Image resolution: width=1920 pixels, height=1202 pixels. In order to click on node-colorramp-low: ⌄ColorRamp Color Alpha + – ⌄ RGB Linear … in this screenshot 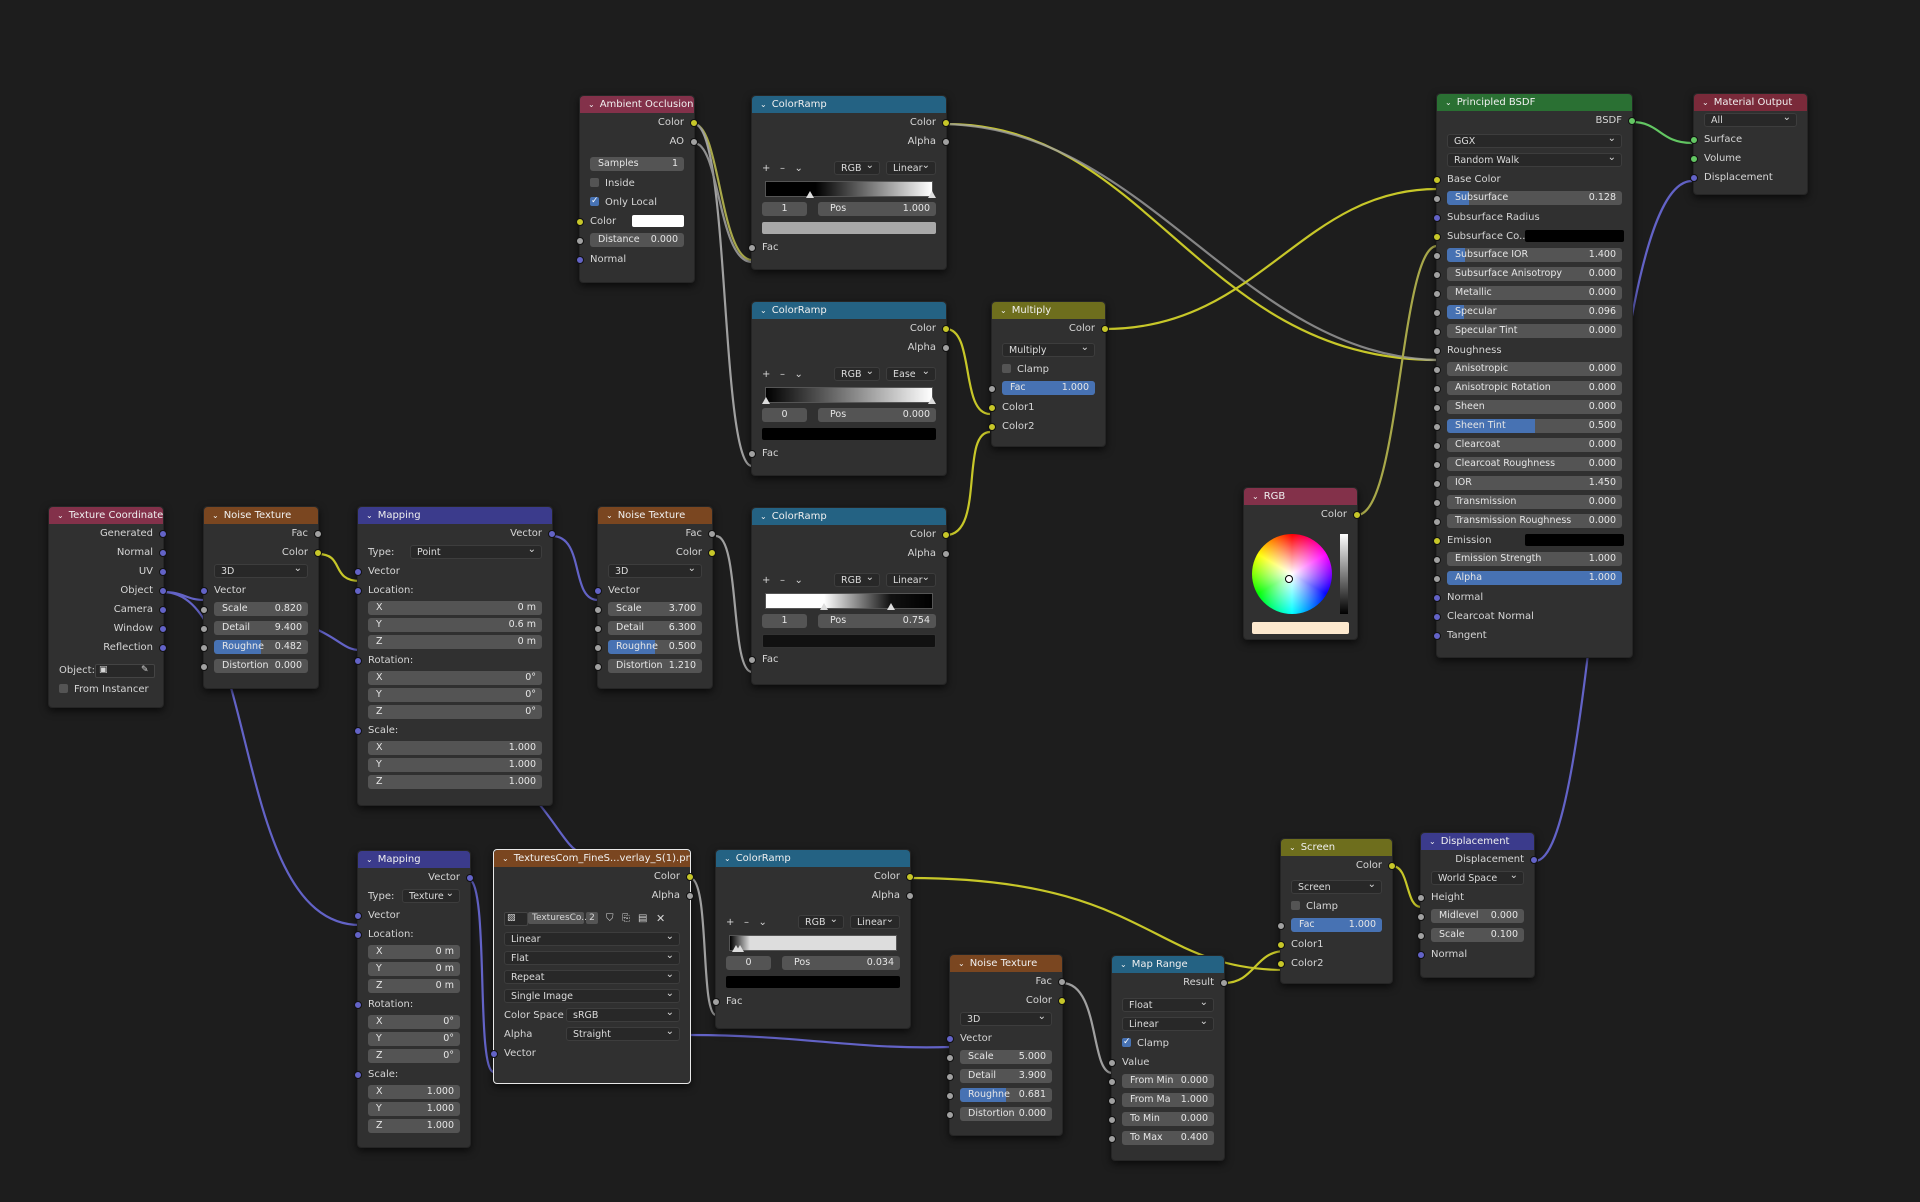, I will do `click(849, 596)`.